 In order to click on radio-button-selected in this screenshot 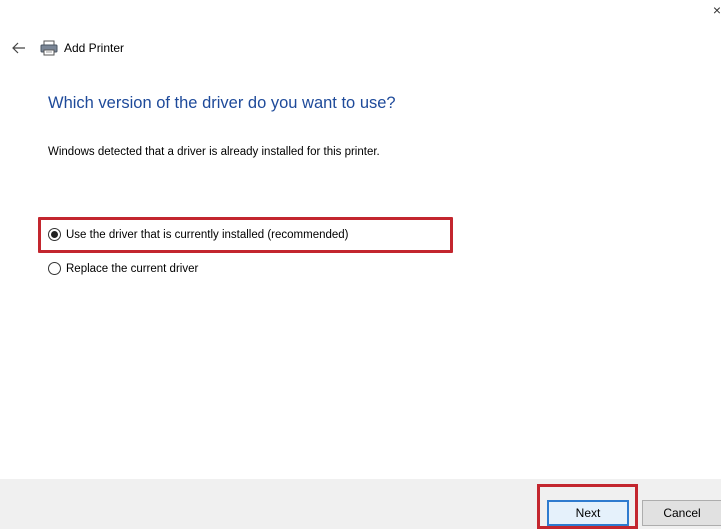, I will do `click(54, 234)`.